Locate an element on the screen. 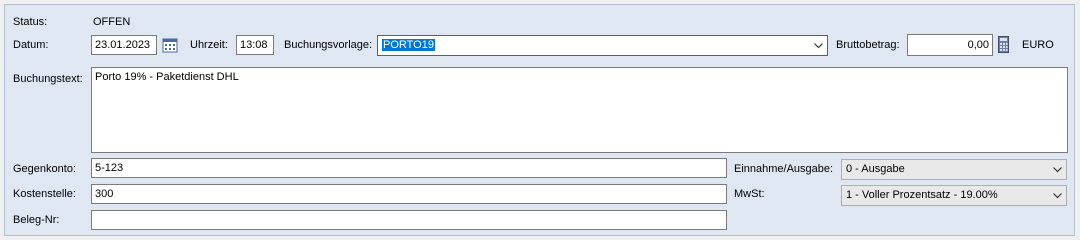 Image resolution: width=1080 pixels, height=240 pixels. currency-label: EURO is located at coordinates (1038, 45).